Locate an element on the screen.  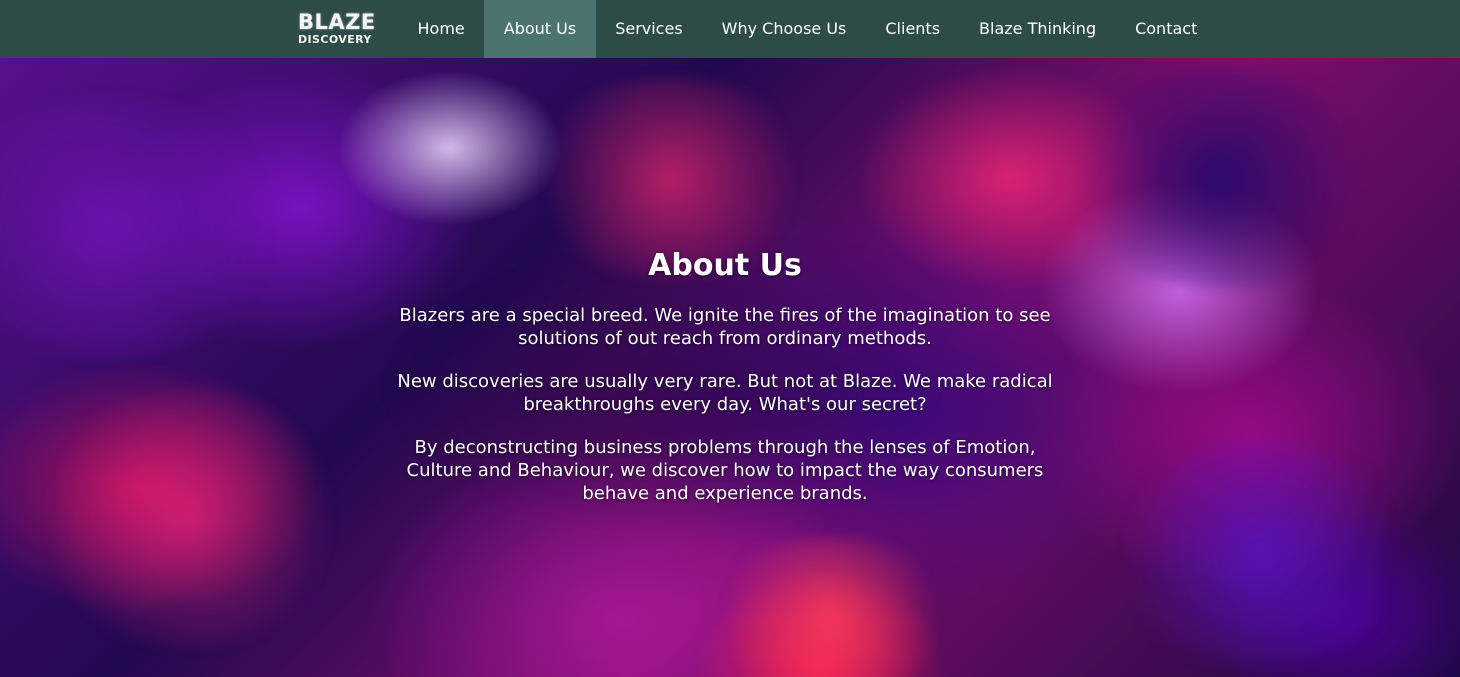
nav-item-services: Services is located at coordinates (649, 29).